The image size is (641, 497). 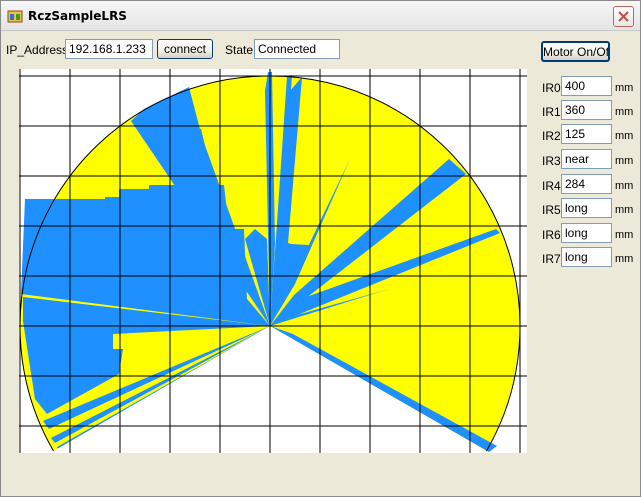 I want to click on motor-toggle-button: Motor On/Off, so click(x=575, y=51).